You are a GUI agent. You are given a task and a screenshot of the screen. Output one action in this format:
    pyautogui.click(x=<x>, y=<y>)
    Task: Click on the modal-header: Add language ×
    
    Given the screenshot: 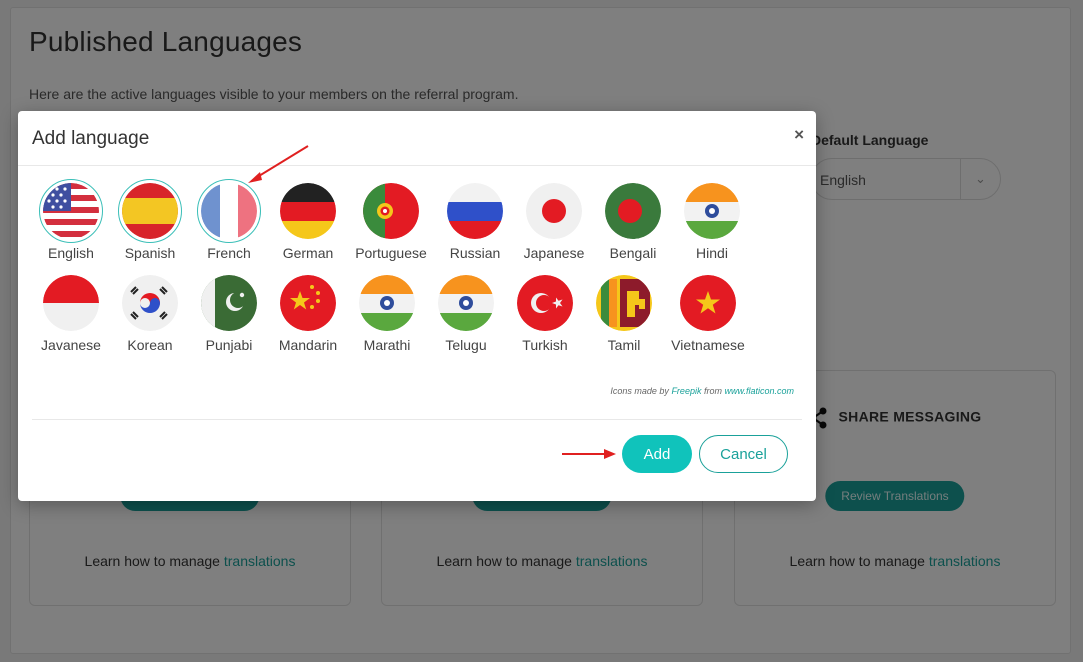 What is the action you would take?
    pyautogui.click(x=417, y=138)
    